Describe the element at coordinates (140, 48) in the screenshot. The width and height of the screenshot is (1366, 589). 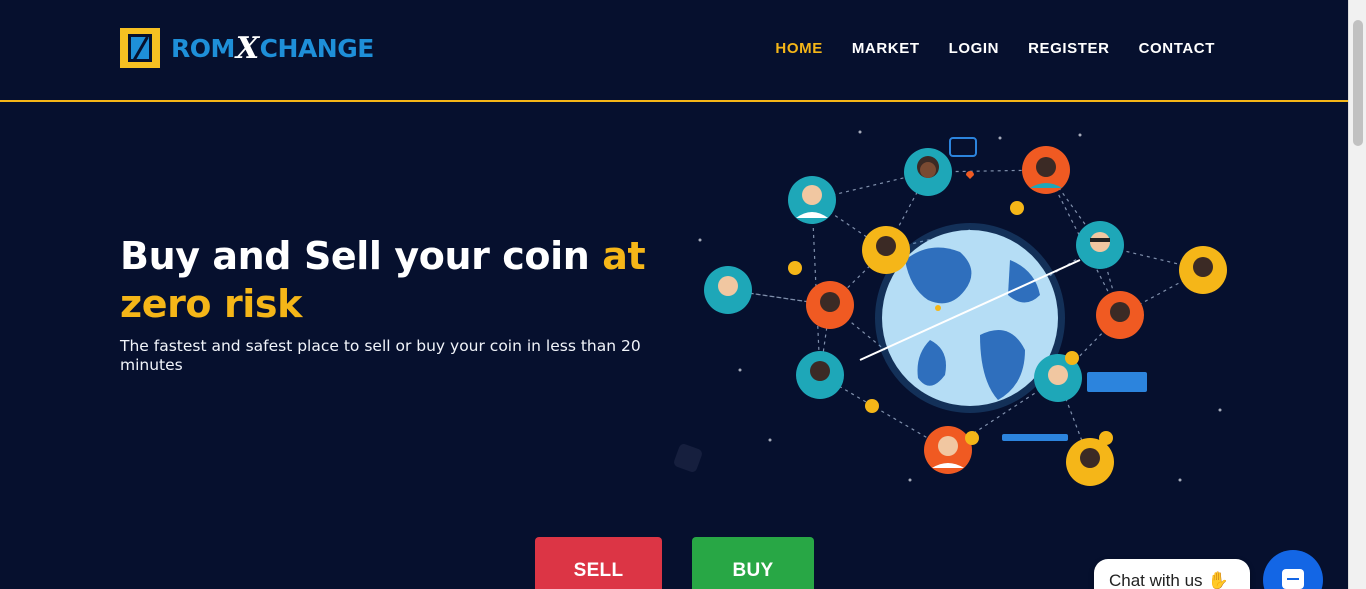
I see `logo-mark-icon` at that location.